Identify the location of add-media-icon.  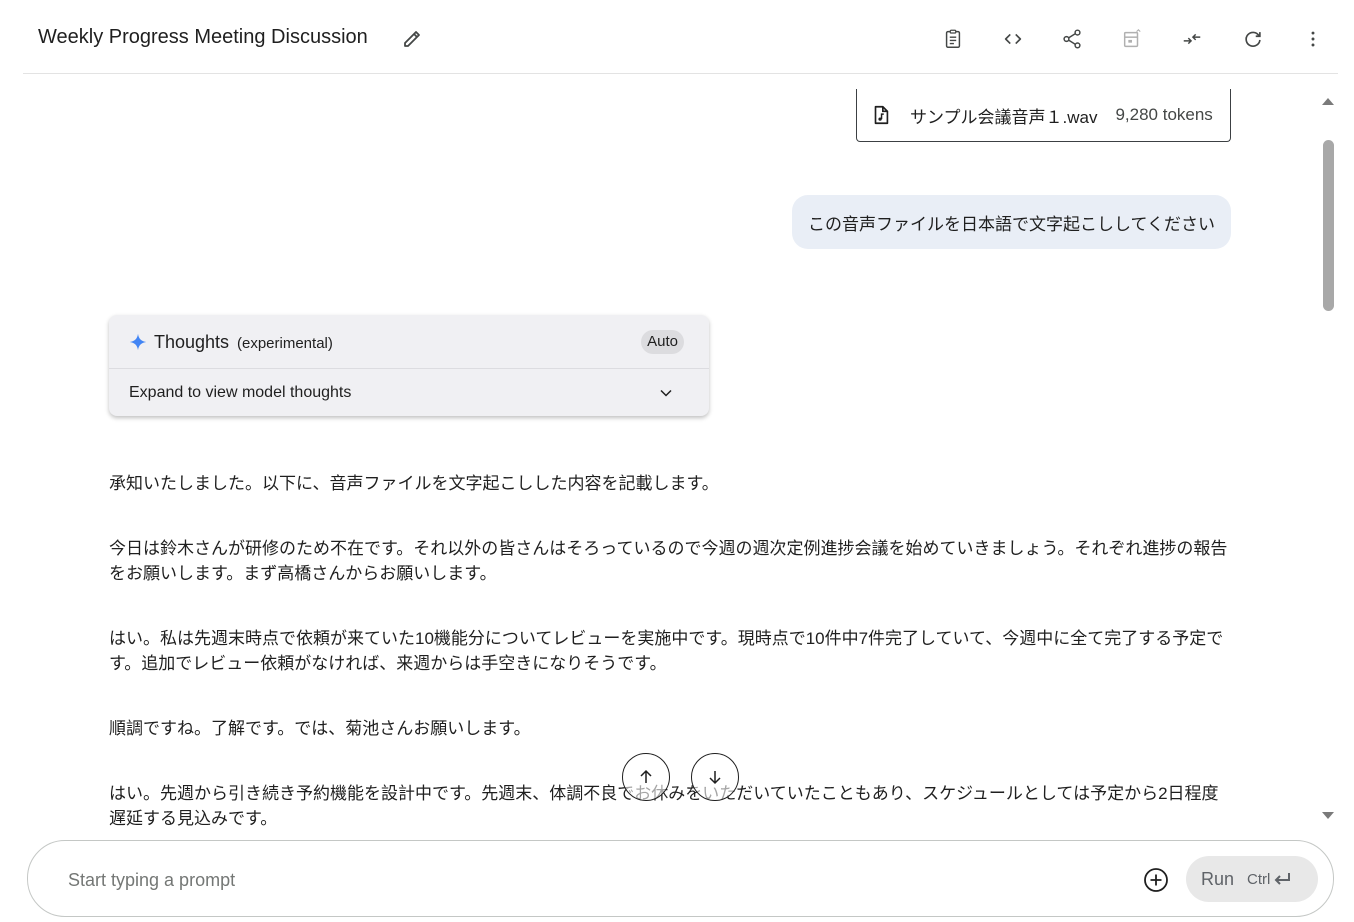
(1156, 880).